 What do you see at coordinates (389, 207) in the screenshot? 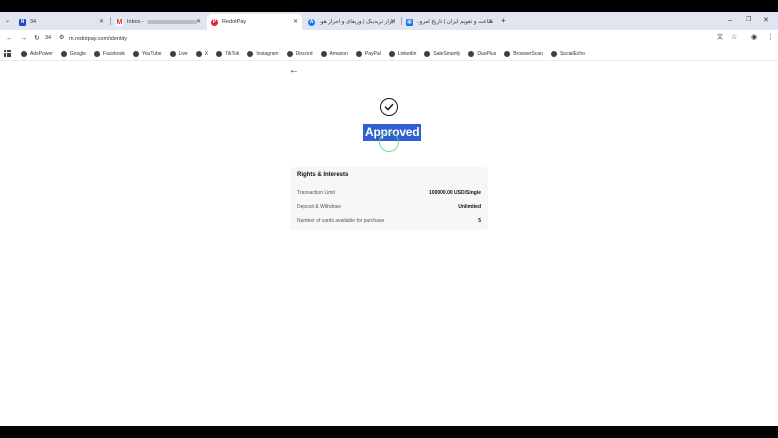
I see `list-item: Deposit & Withdraw Unlimited` at bounding box center [389, 207].